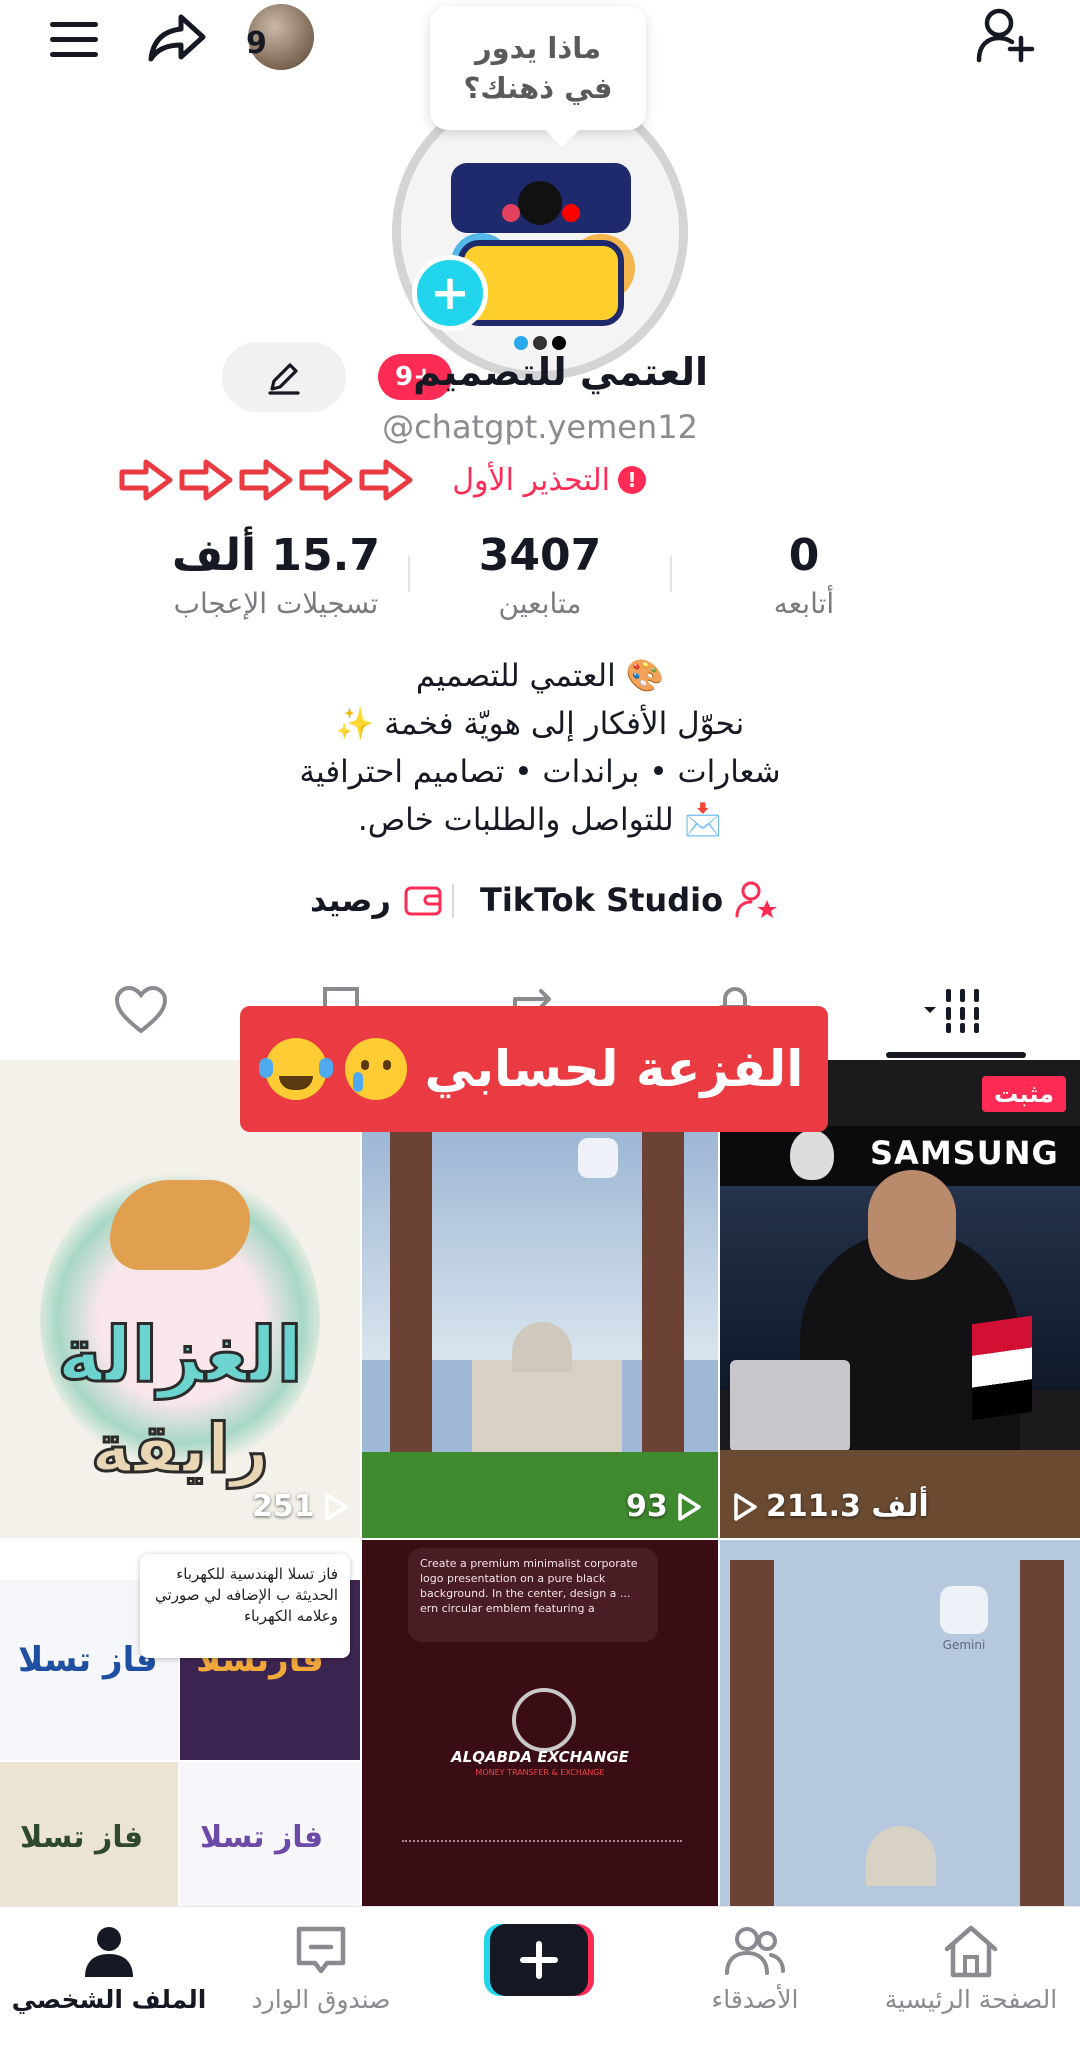 The image size is (1080, 2045). Describe the element at coordinates (256, 43) in the screenshot. I see `story-count: 9` at that location.